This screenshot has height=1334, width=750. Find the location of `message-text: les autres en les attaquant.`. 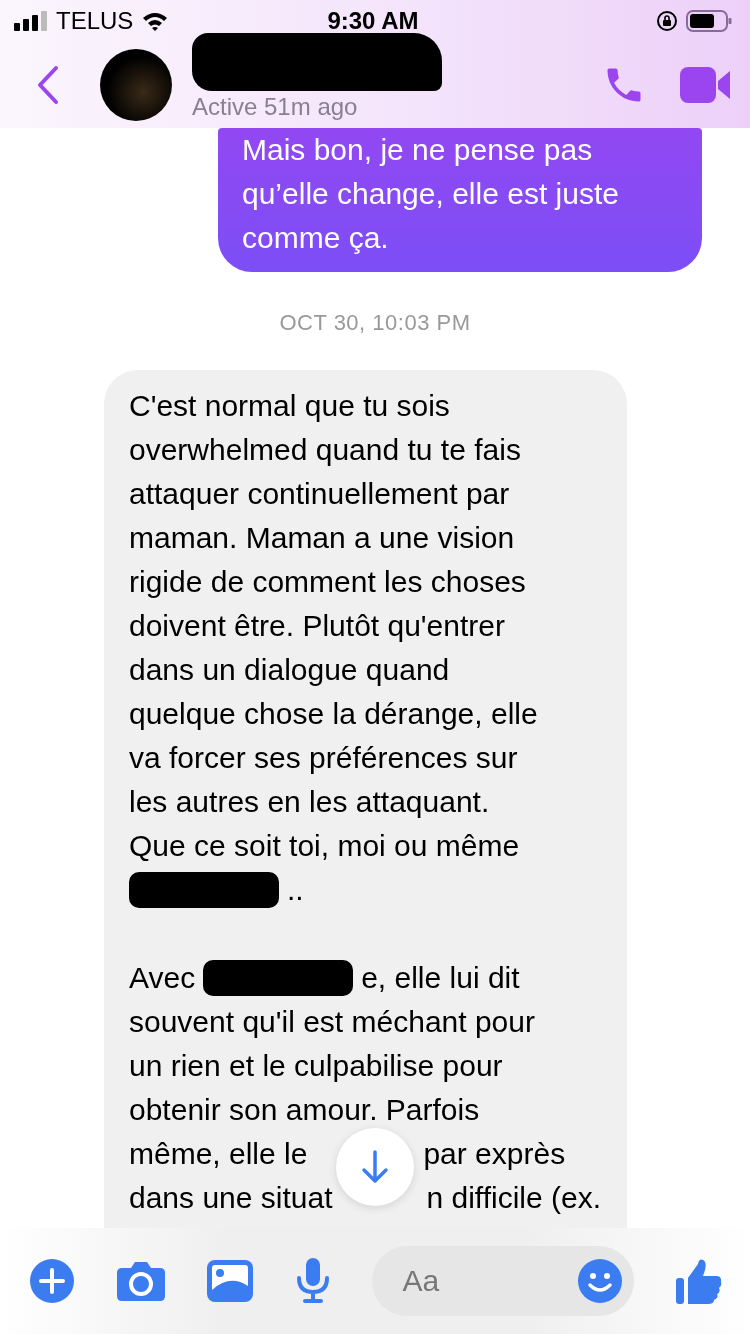

message-text: les autres en les attaquant. is located at coordinates (309, 802).